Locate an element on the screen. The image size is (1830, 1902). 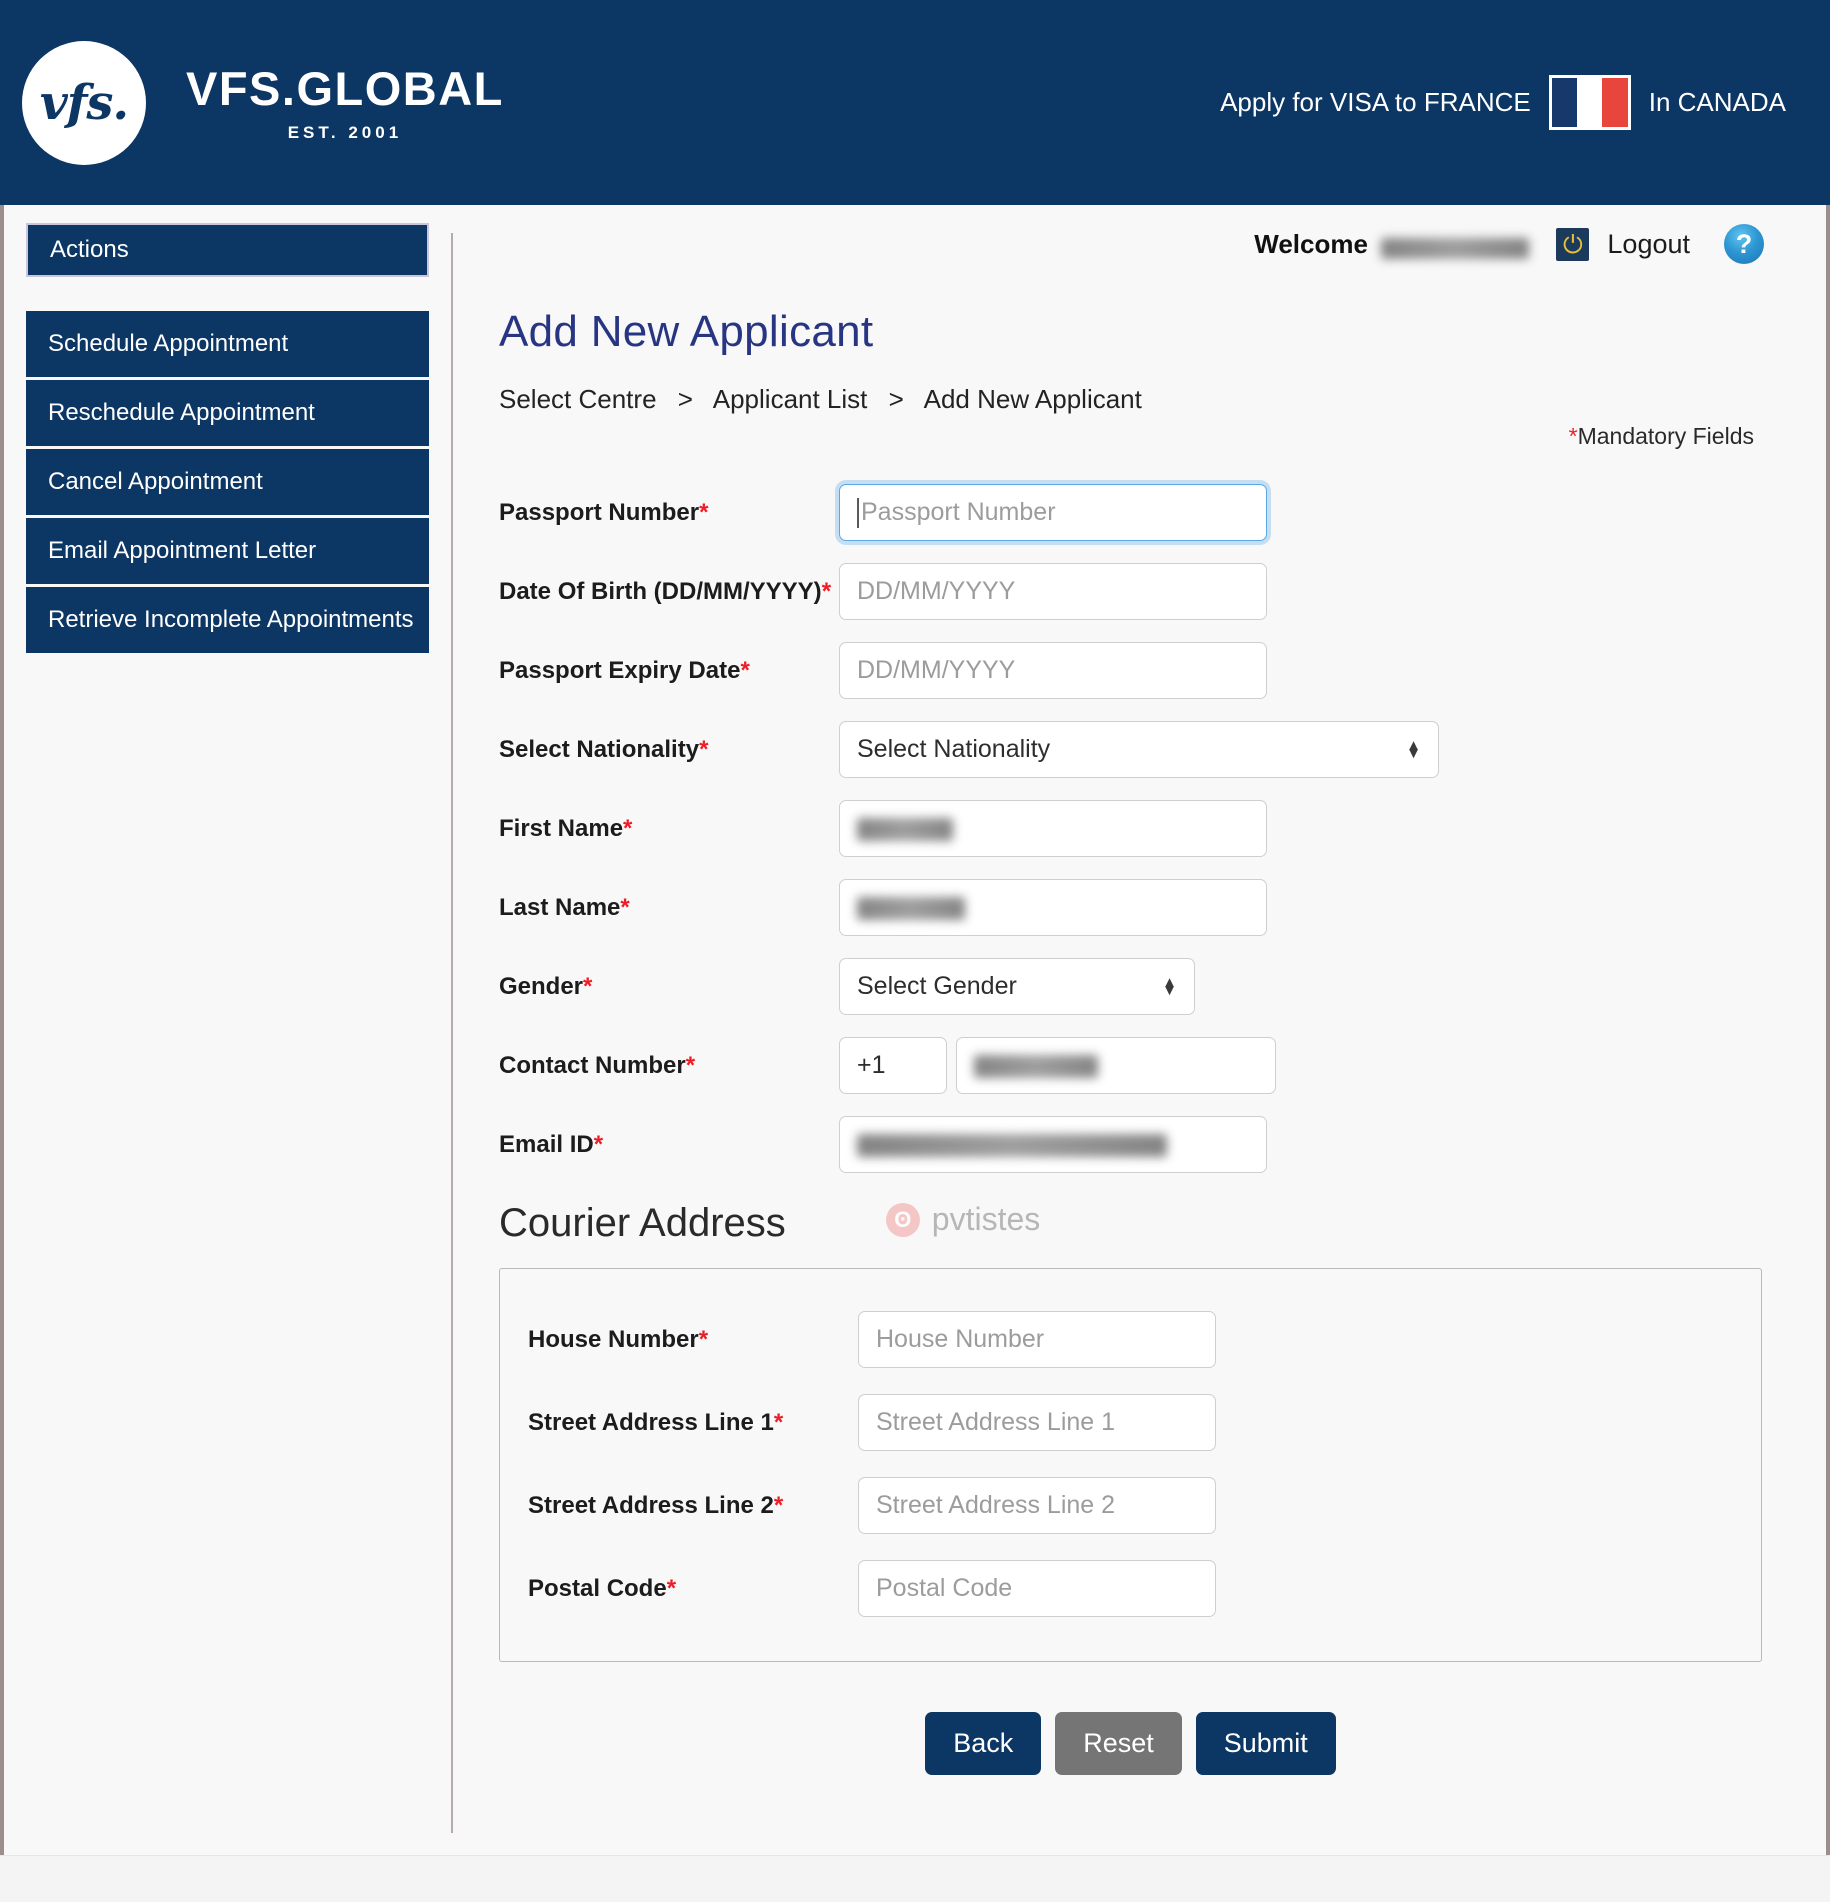
flag-band-red is located at coordinates (1615, 102).